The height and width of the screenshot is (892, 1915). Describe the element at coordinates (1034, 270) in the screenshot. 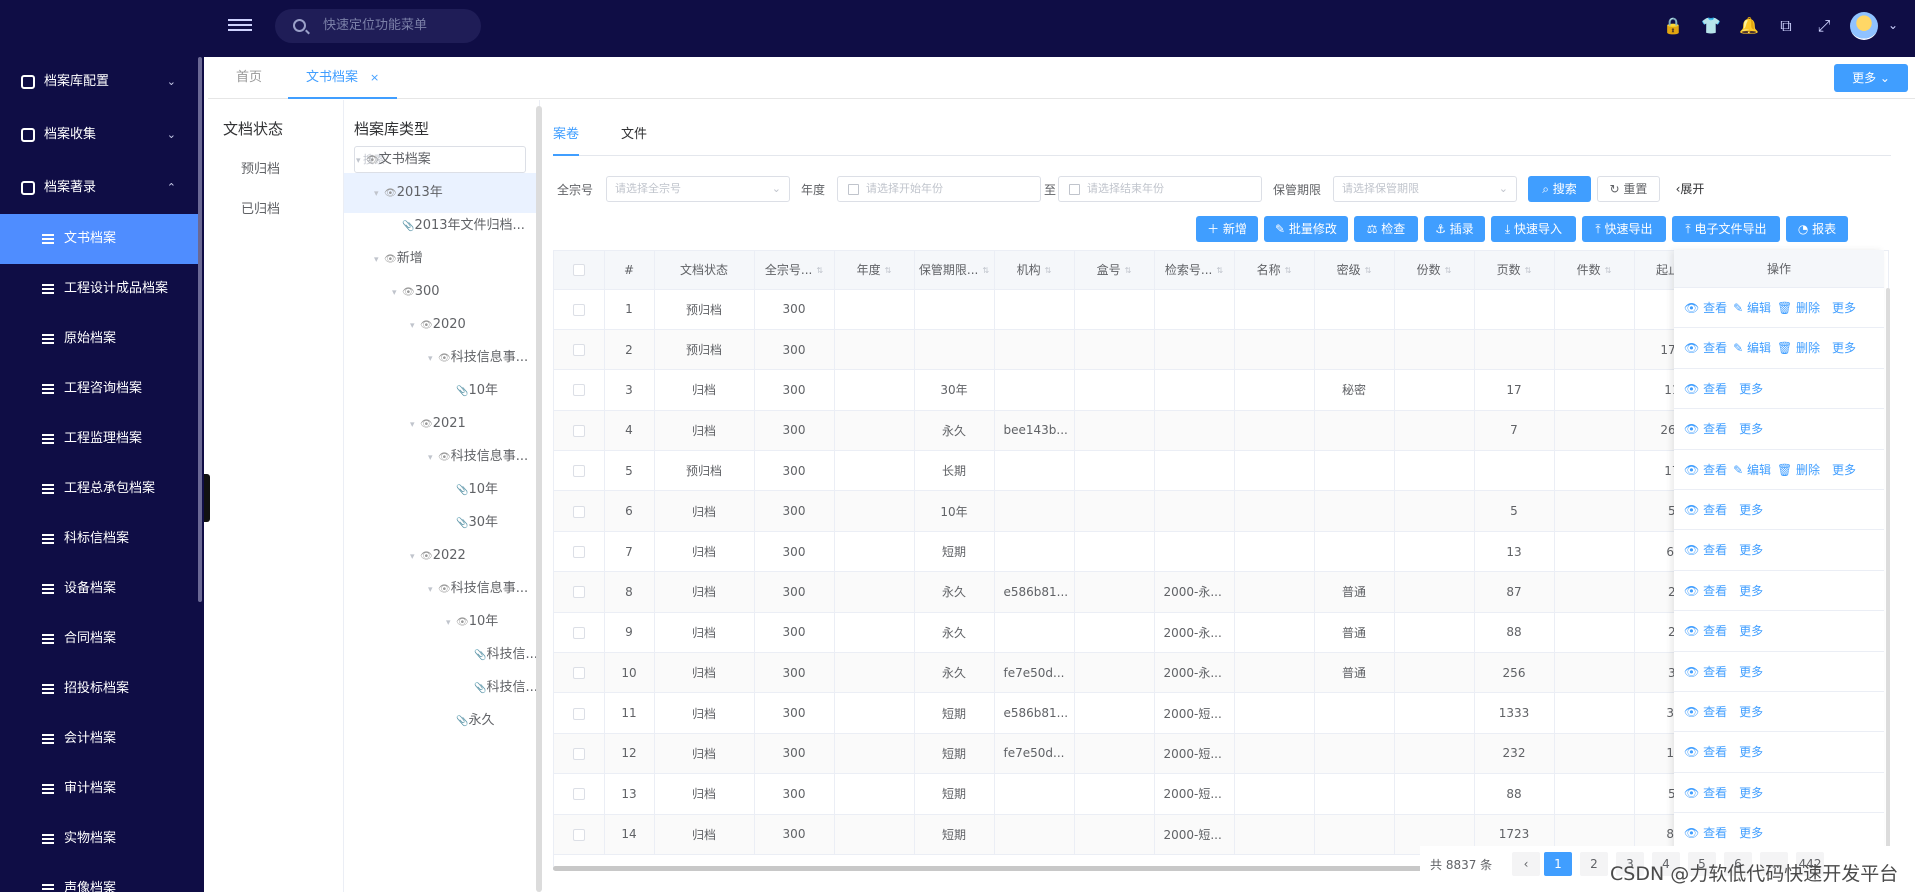

I see `column-header: 机构 ⇅` at that location.